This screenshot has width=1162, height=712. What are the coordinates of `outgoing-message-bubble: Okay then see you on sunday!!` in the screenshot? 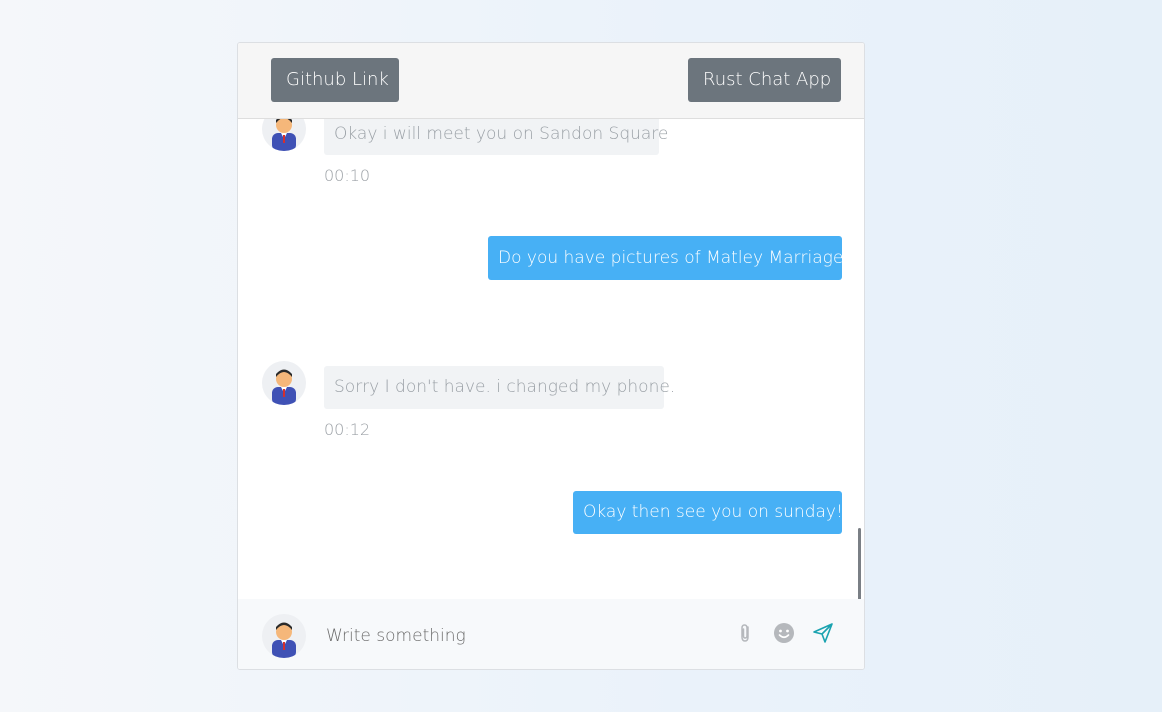 It's located at (711, 512).